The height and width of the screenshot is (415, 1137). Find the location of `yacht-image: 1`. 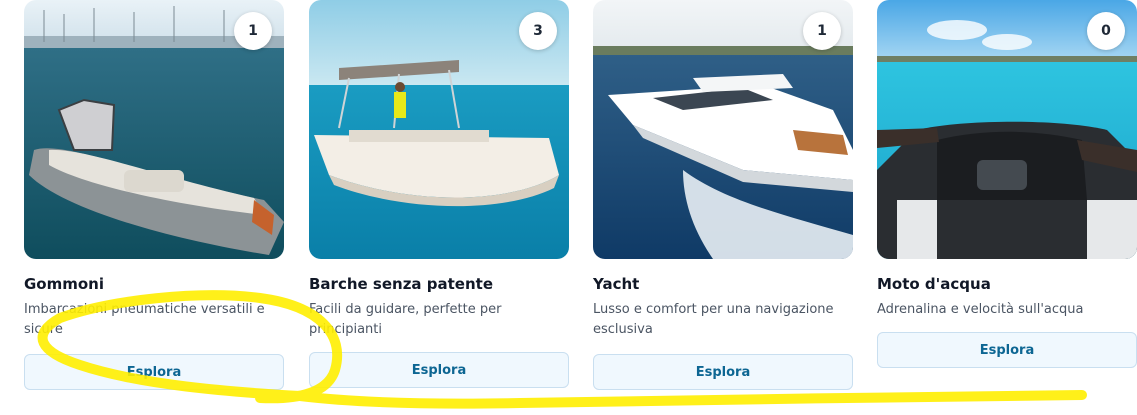

yacht-image: 1 is located at coordinates (723, 129).